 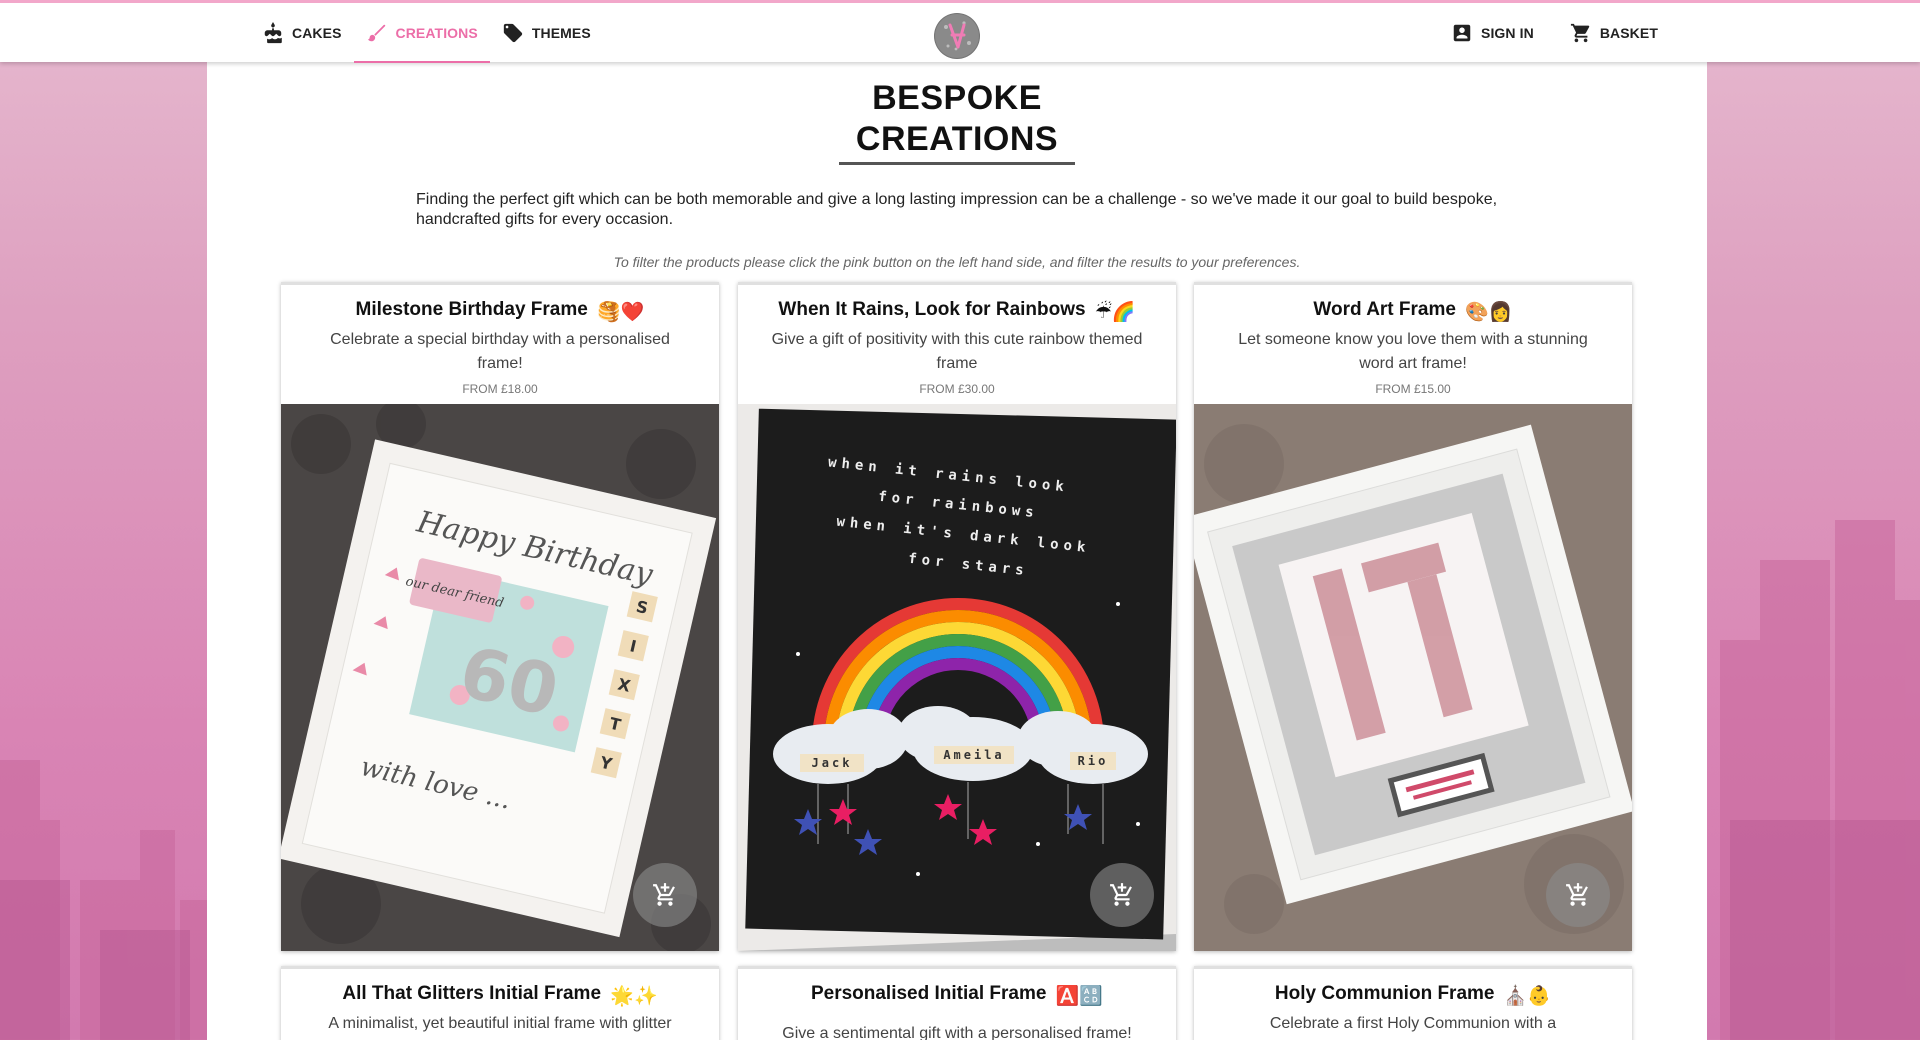 I want to click on nav-basket: BASKET, so click(x=1614, y=32).